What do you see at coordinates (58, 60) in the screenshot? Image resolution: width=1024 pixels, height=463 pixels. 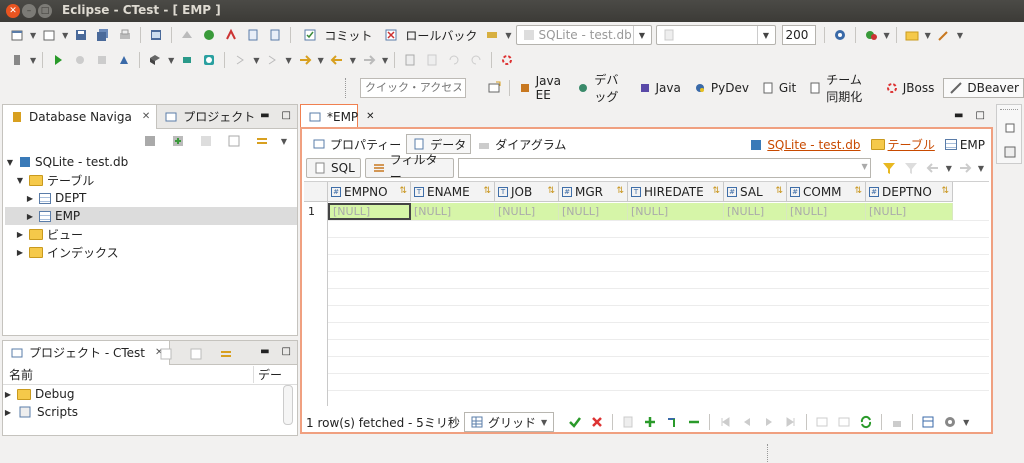 I see `run-icon` at bounding box center [58, 60].